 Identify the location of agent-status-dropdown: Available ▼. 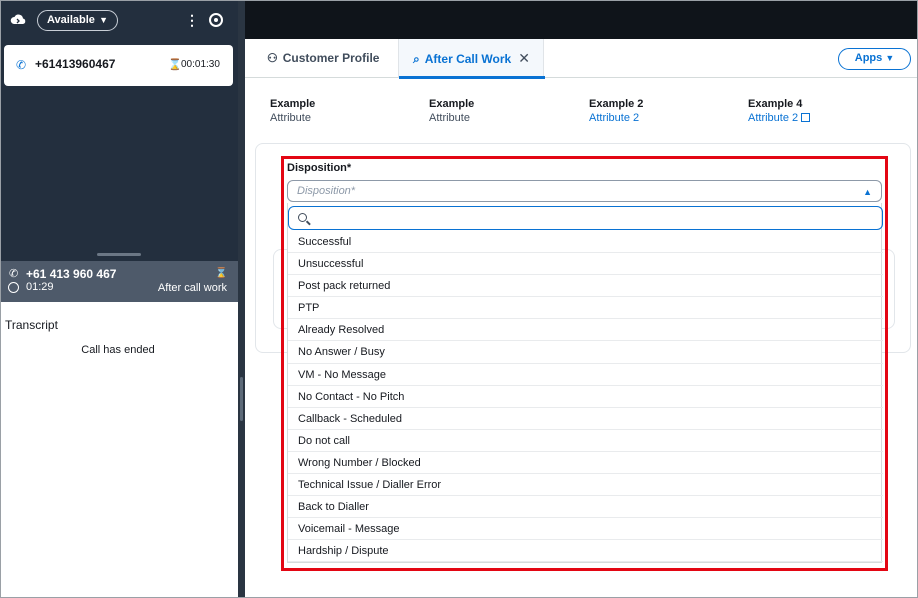
(77, 20).